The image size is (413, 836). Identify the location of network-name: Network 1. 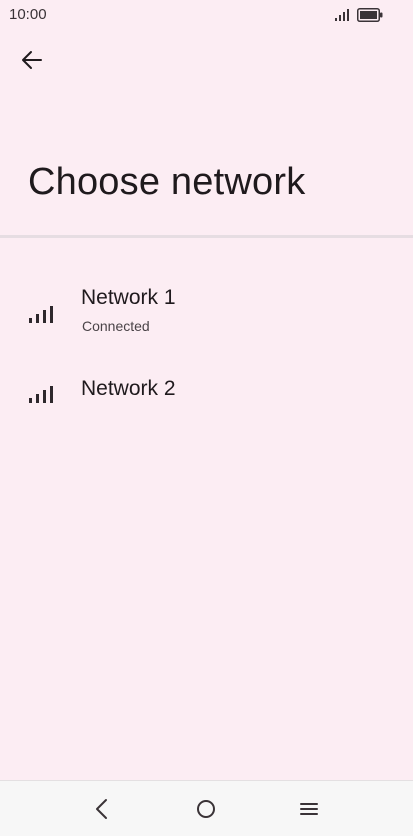
(128, 297).